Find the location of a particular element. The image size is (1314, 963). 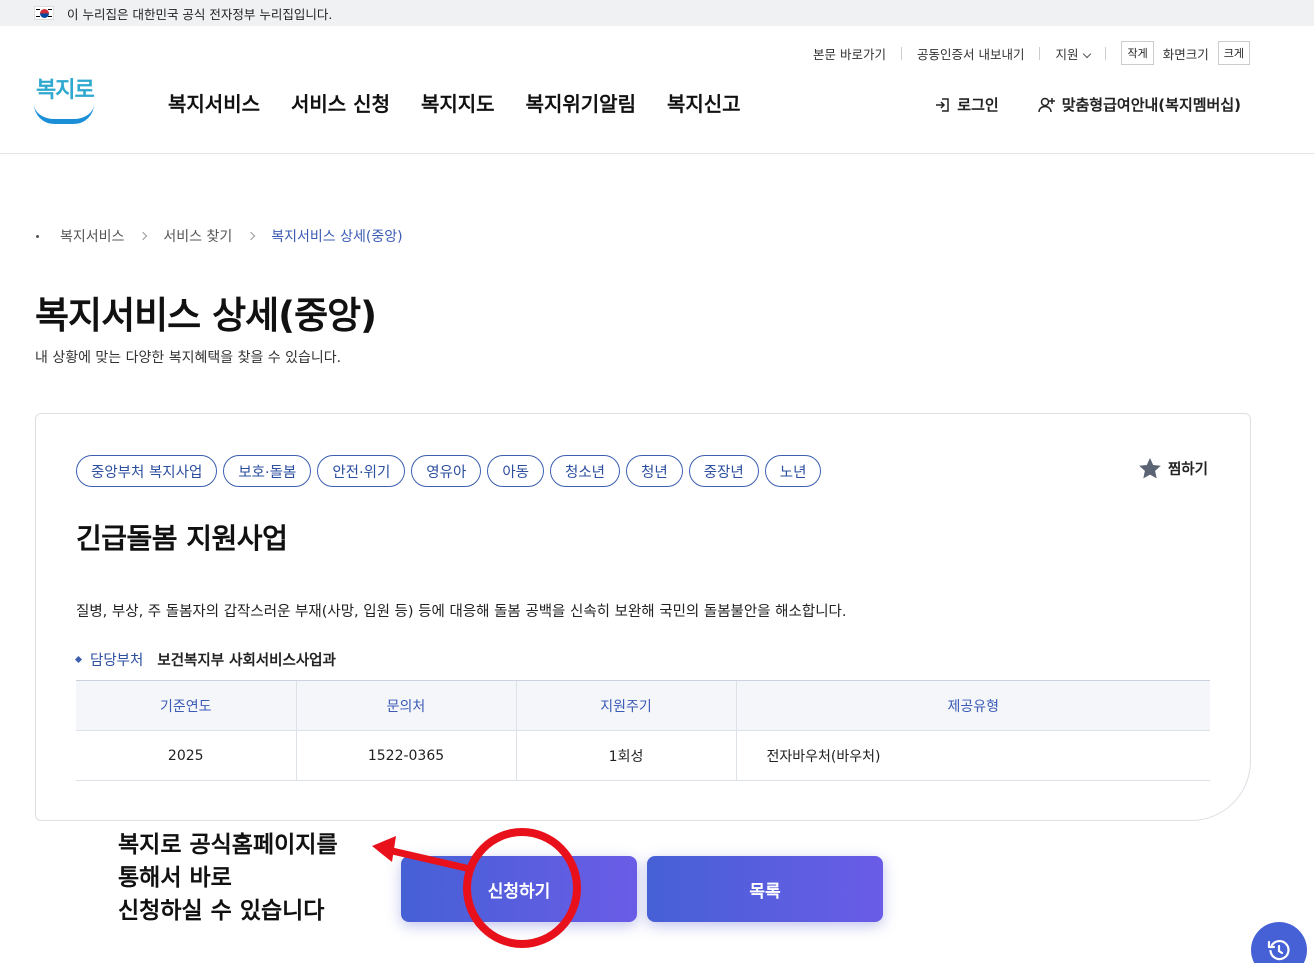

nav-item-welfare-report: 복지신고 is located at coordinates (704, 102).